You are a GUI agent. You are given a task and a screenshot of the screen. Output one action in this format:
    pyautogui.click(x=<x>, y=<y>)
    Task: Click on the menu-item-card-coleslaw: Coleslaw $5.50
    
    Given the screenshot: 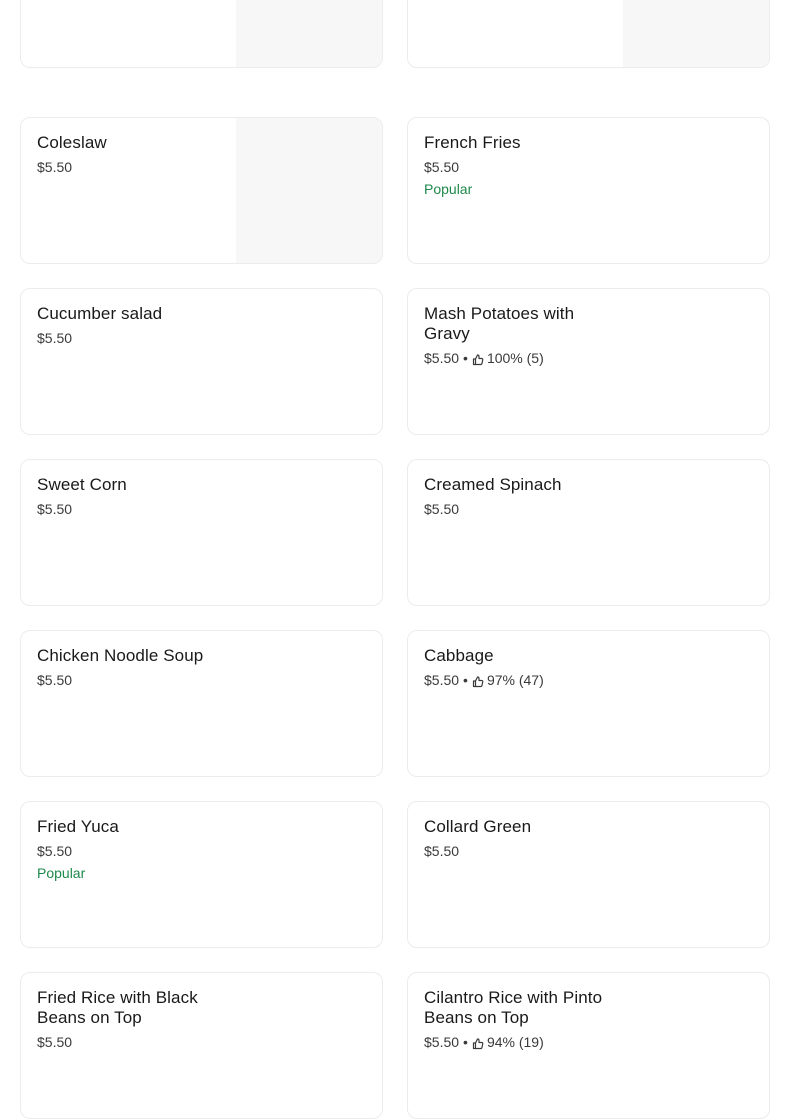 What is the action you would take?
    pyautogui.click(x=201, y=190)
    